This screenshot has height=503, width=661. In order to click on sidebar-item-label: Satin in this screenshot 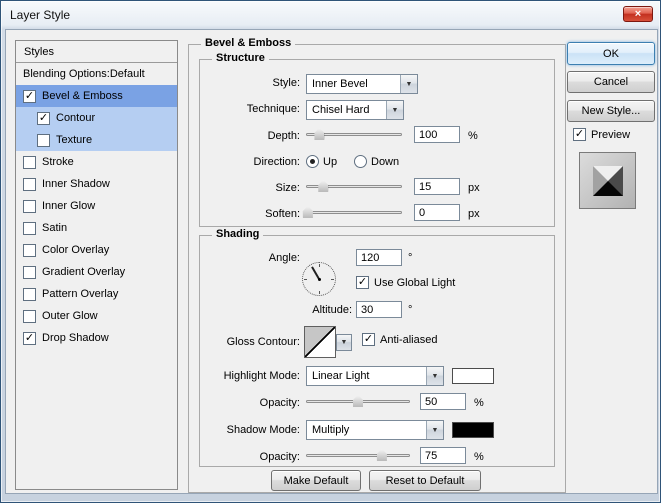, I will do `click(55, 228)`.